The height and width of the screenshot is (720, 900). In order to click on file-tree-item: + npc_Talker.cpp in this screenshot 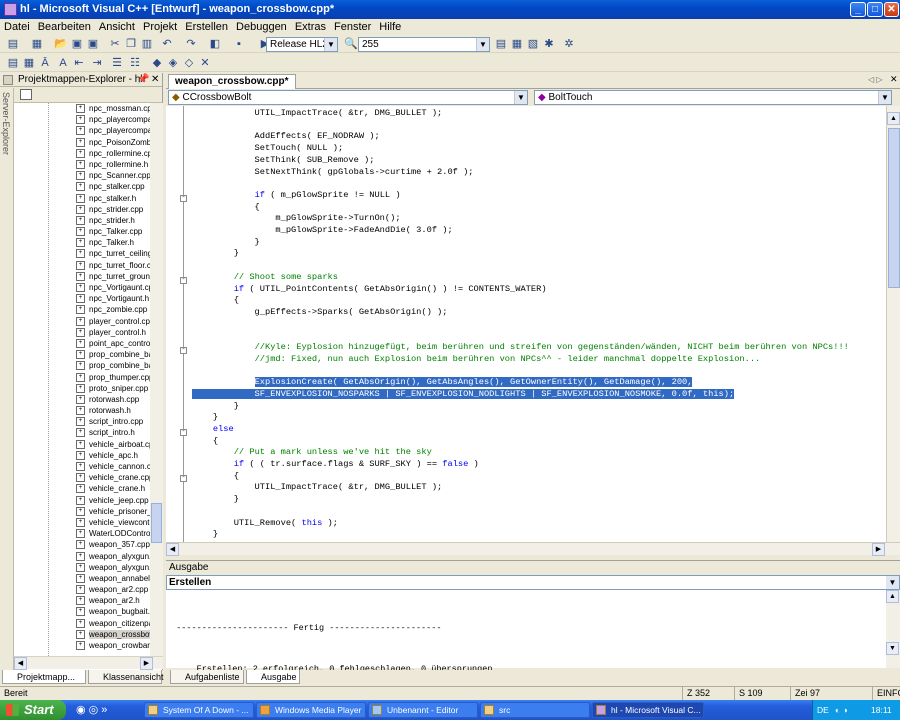, I will do `click(82, 231)`.